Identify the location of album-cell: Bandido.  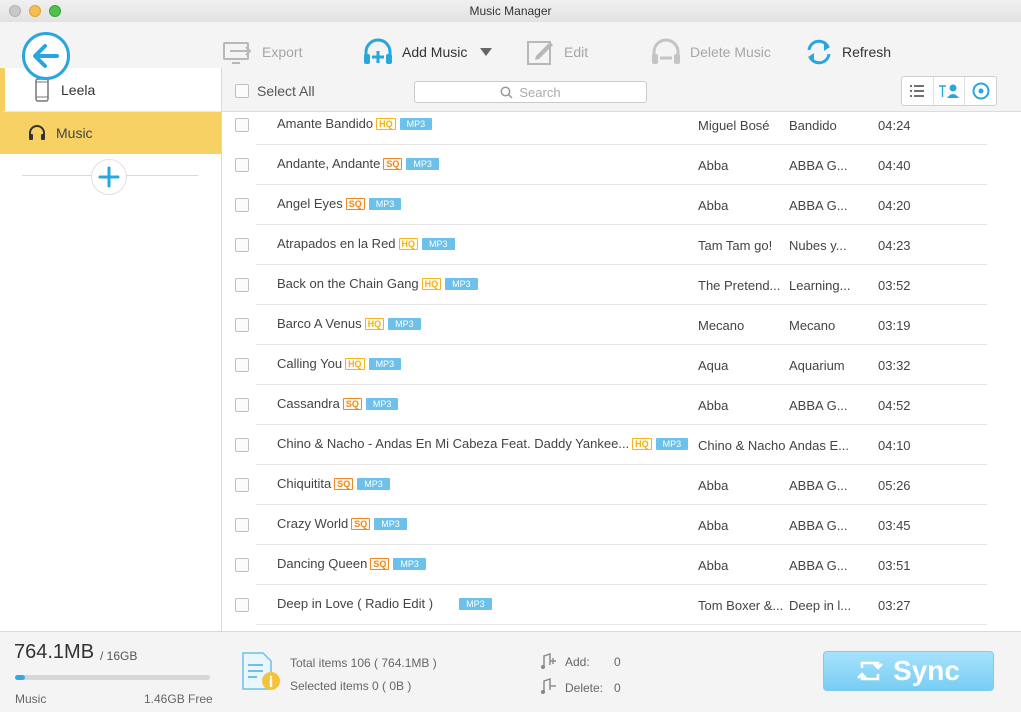
(813, 125).